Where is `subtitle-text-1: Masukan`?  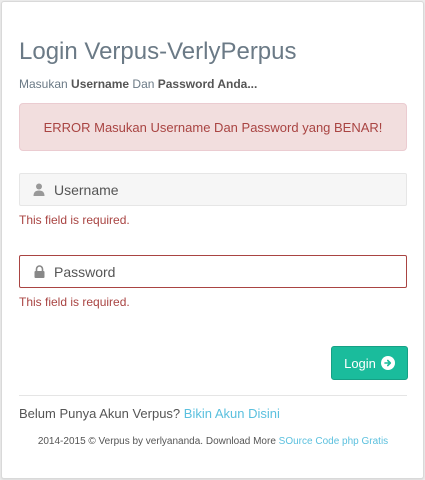
subtitle-text-1: Masukan is located at coordinates (45, 84).